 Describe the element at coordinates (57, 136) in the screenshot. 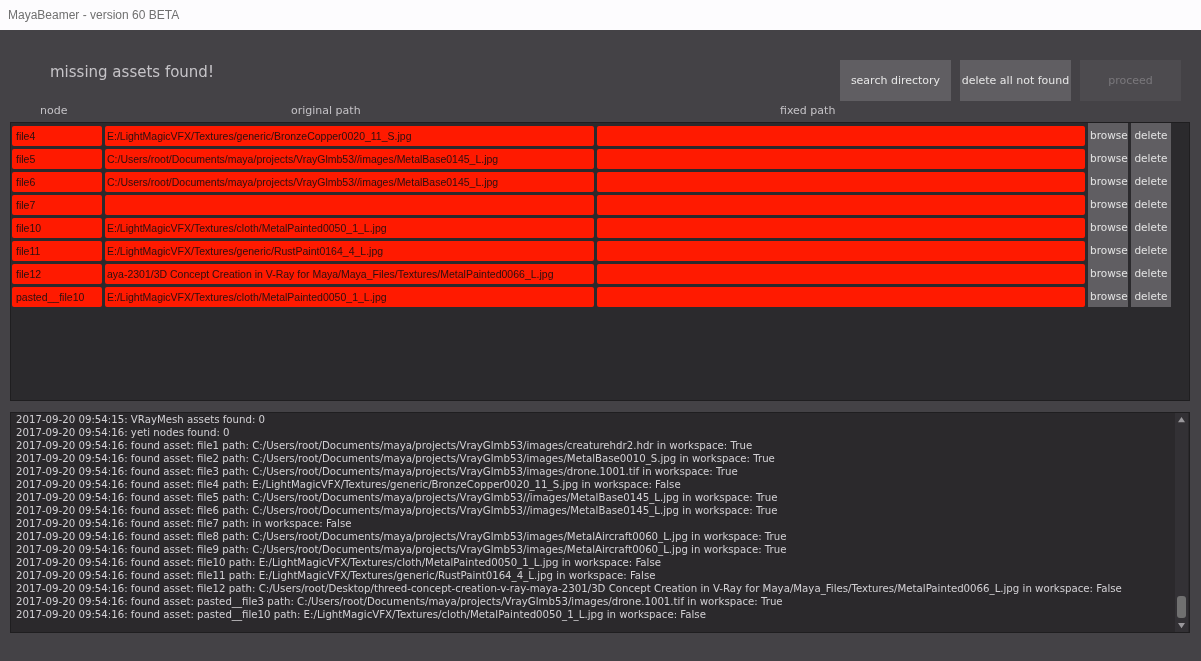

I see `node-field: file4` at that location.